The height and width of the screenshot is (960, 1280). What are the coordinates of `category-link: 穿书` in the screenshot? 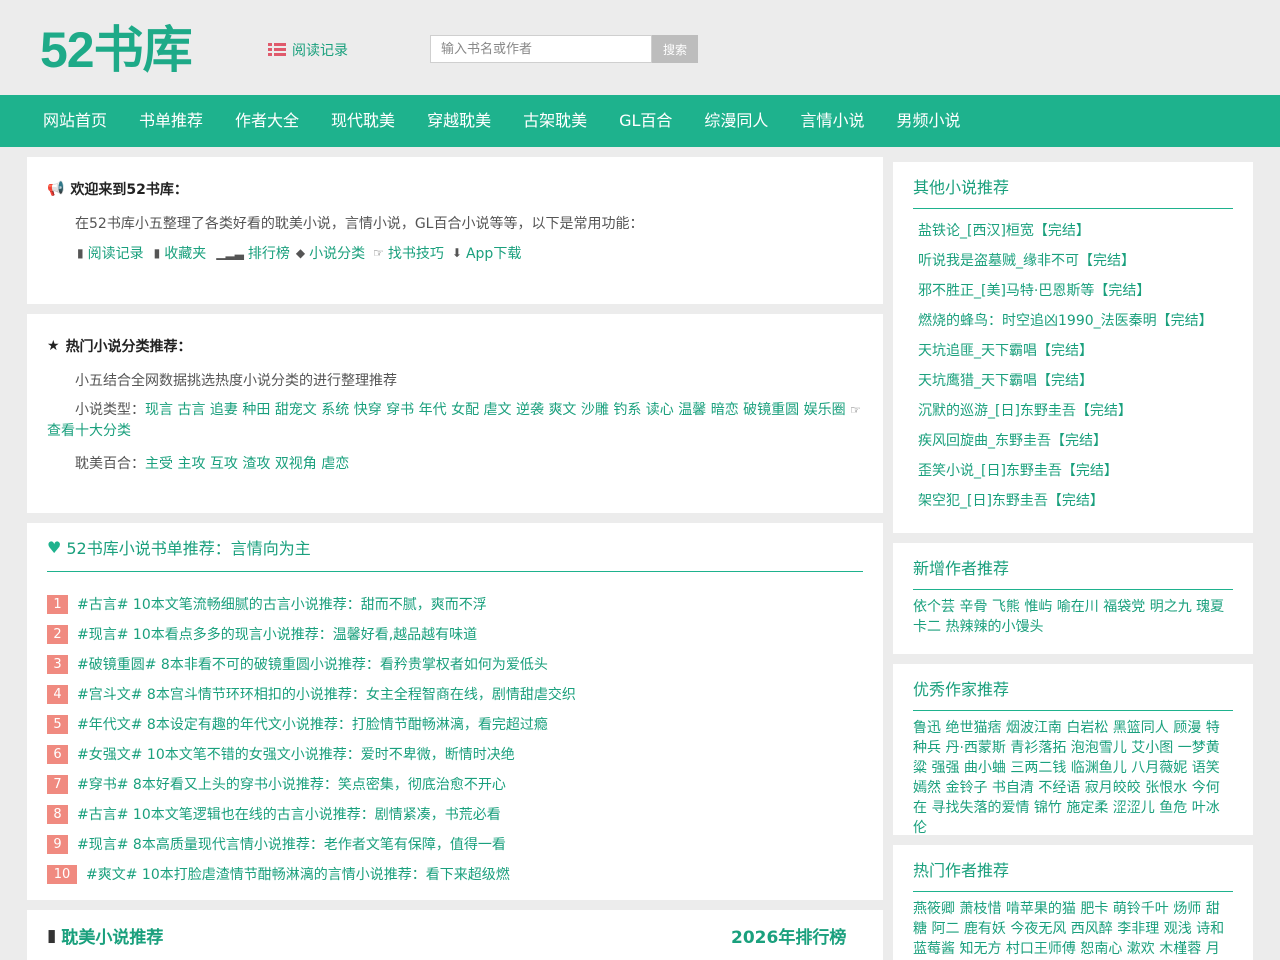 It's located at (400, 410).